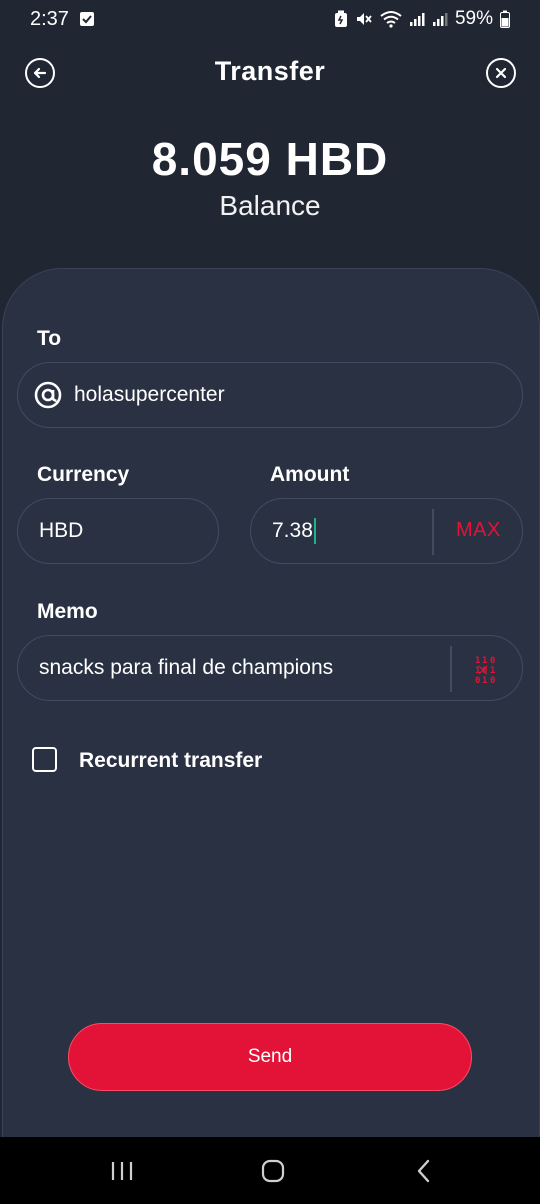  What do you see at coordinates (505, 19) in the screenshot?
I see `battery-icon` at bounding box center [505, 19].